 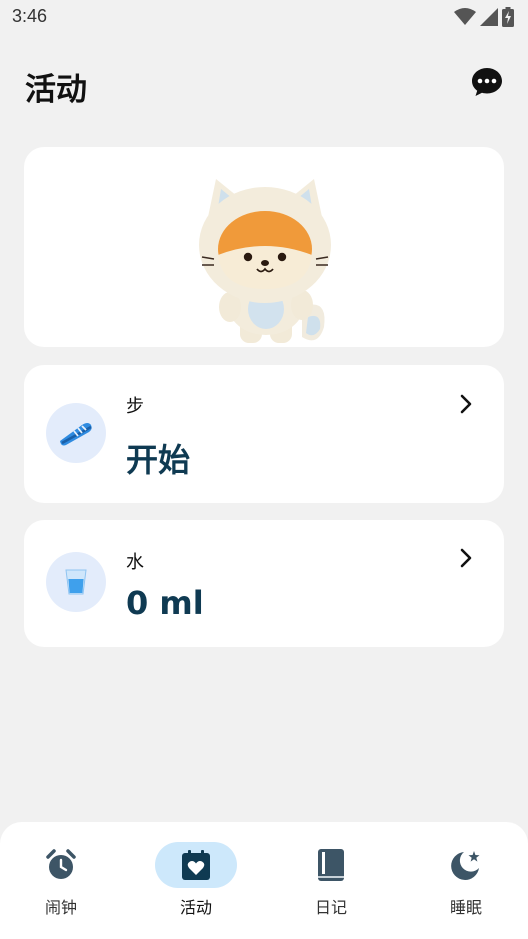 What do you see at coordinates (30, 16) in the screenshot?
I see `status-time: 3:46` at bounding box center [30, 16].